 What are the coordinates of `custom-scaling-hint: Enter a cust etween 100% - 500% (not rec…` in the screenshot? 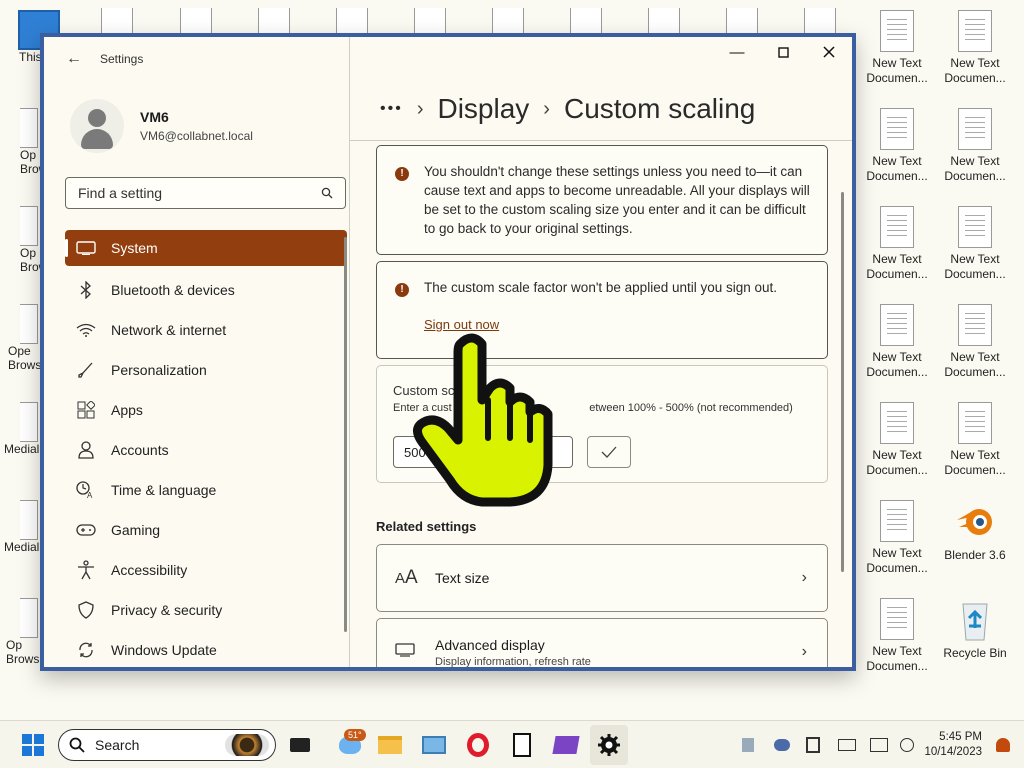 It's located at (593, 408).